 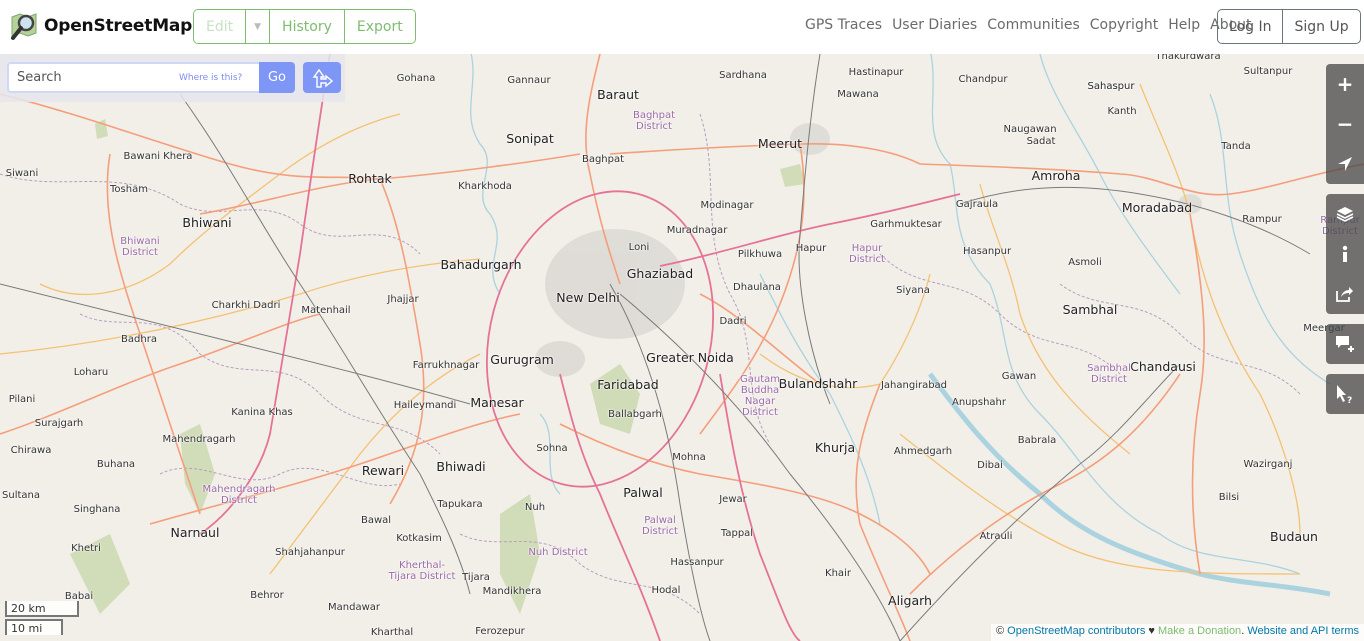 I want to click on place-label-sultana: Sultana, so click(x=21, y=495).